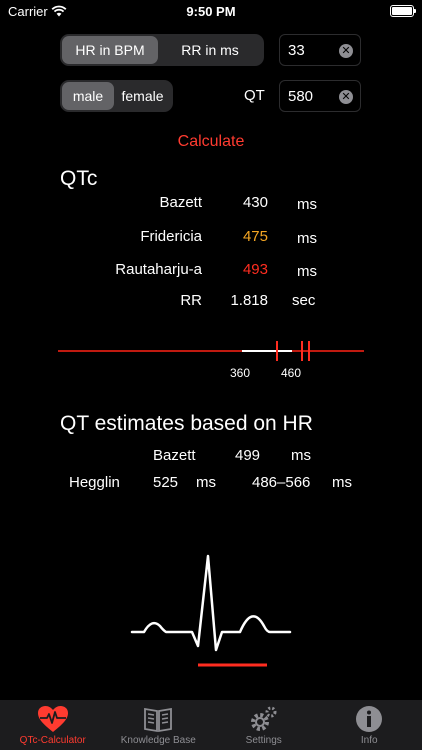 The height and width of the screenshot is (750, 422). What do you see at coordinates (79, 178) in the screenshot?
I see `qtc-title: QTc` at bounding box center [79, 178].